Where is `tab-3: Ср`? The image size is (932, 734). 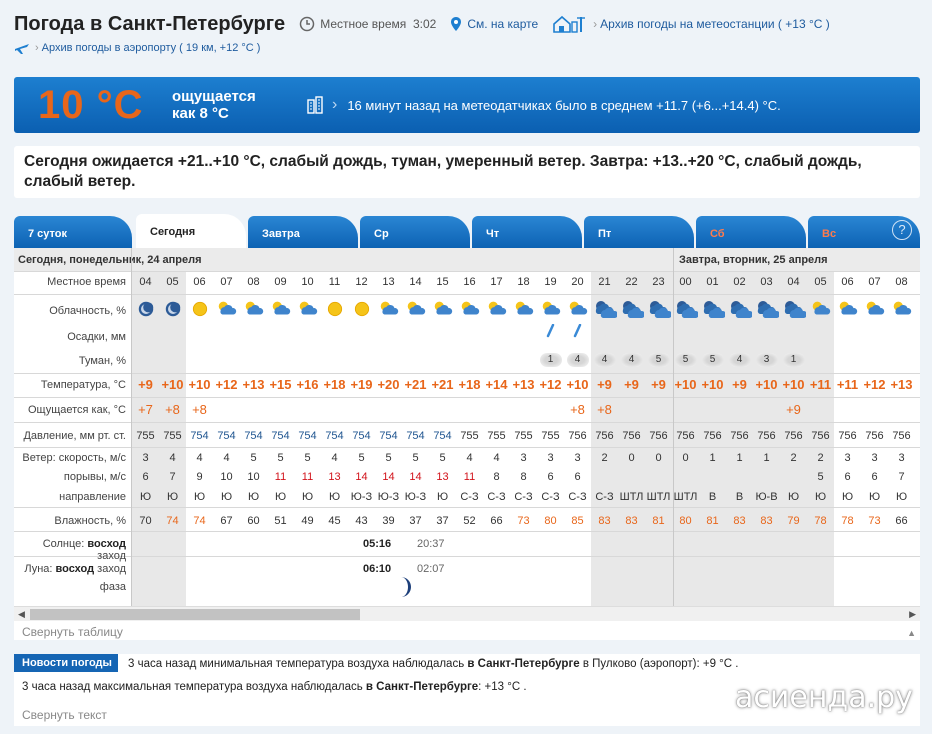 tab-3: Ср is located at coordinates (415, 232).